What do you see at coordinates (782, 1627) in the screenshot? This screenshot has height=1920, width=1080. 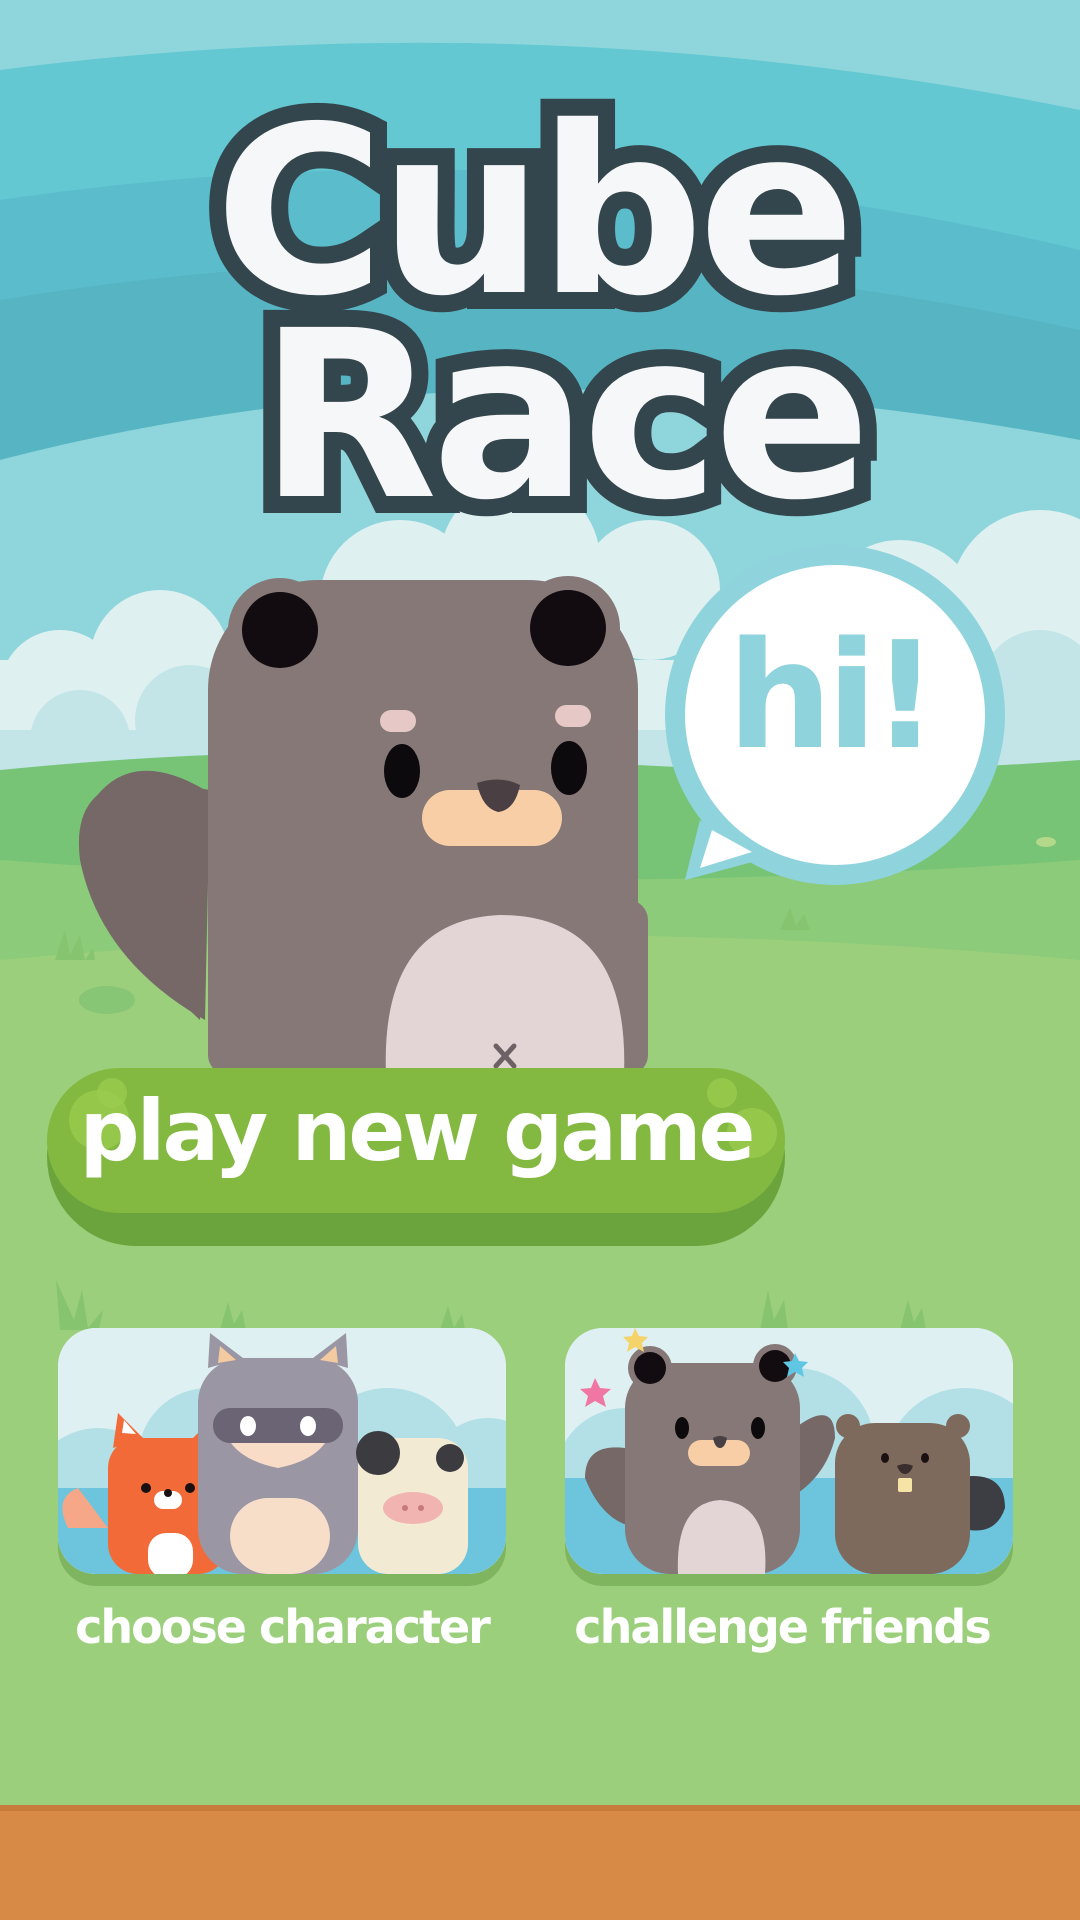 I see `challenge-friends-label: challenge friends` at bounding box center [782, 1627].